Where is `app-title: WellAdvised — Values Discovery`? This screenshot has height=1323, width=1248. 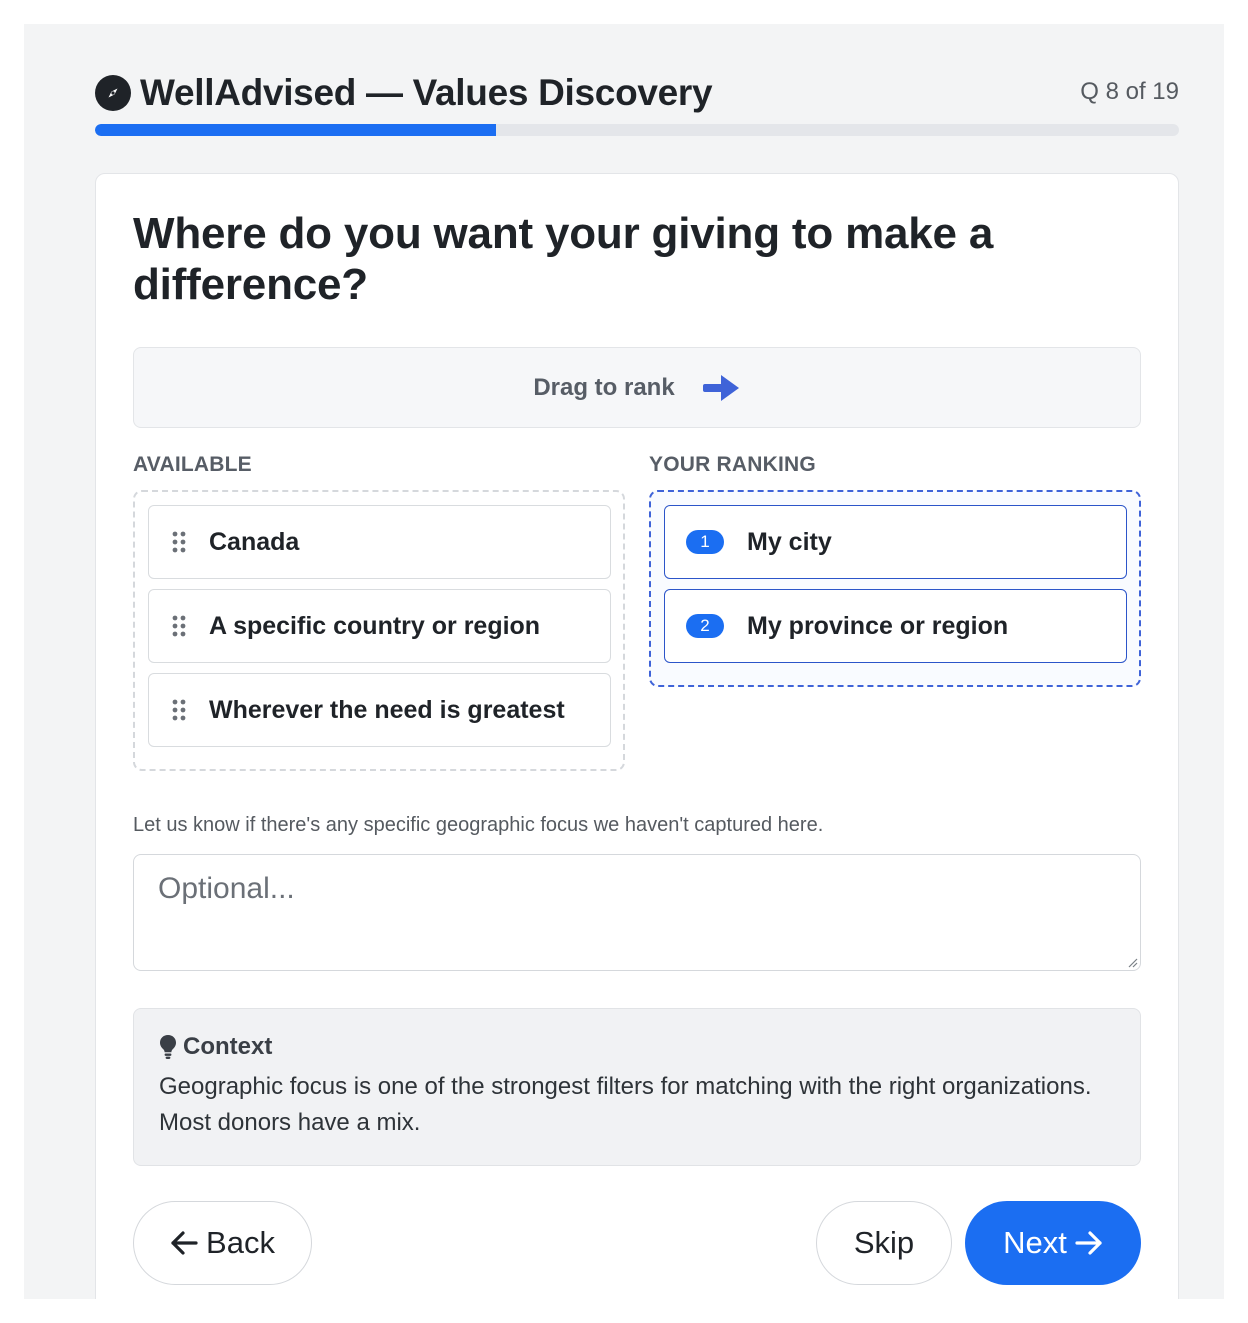
app-title: WellAdvised — Values Discovery is located at coordinates (426, 92).